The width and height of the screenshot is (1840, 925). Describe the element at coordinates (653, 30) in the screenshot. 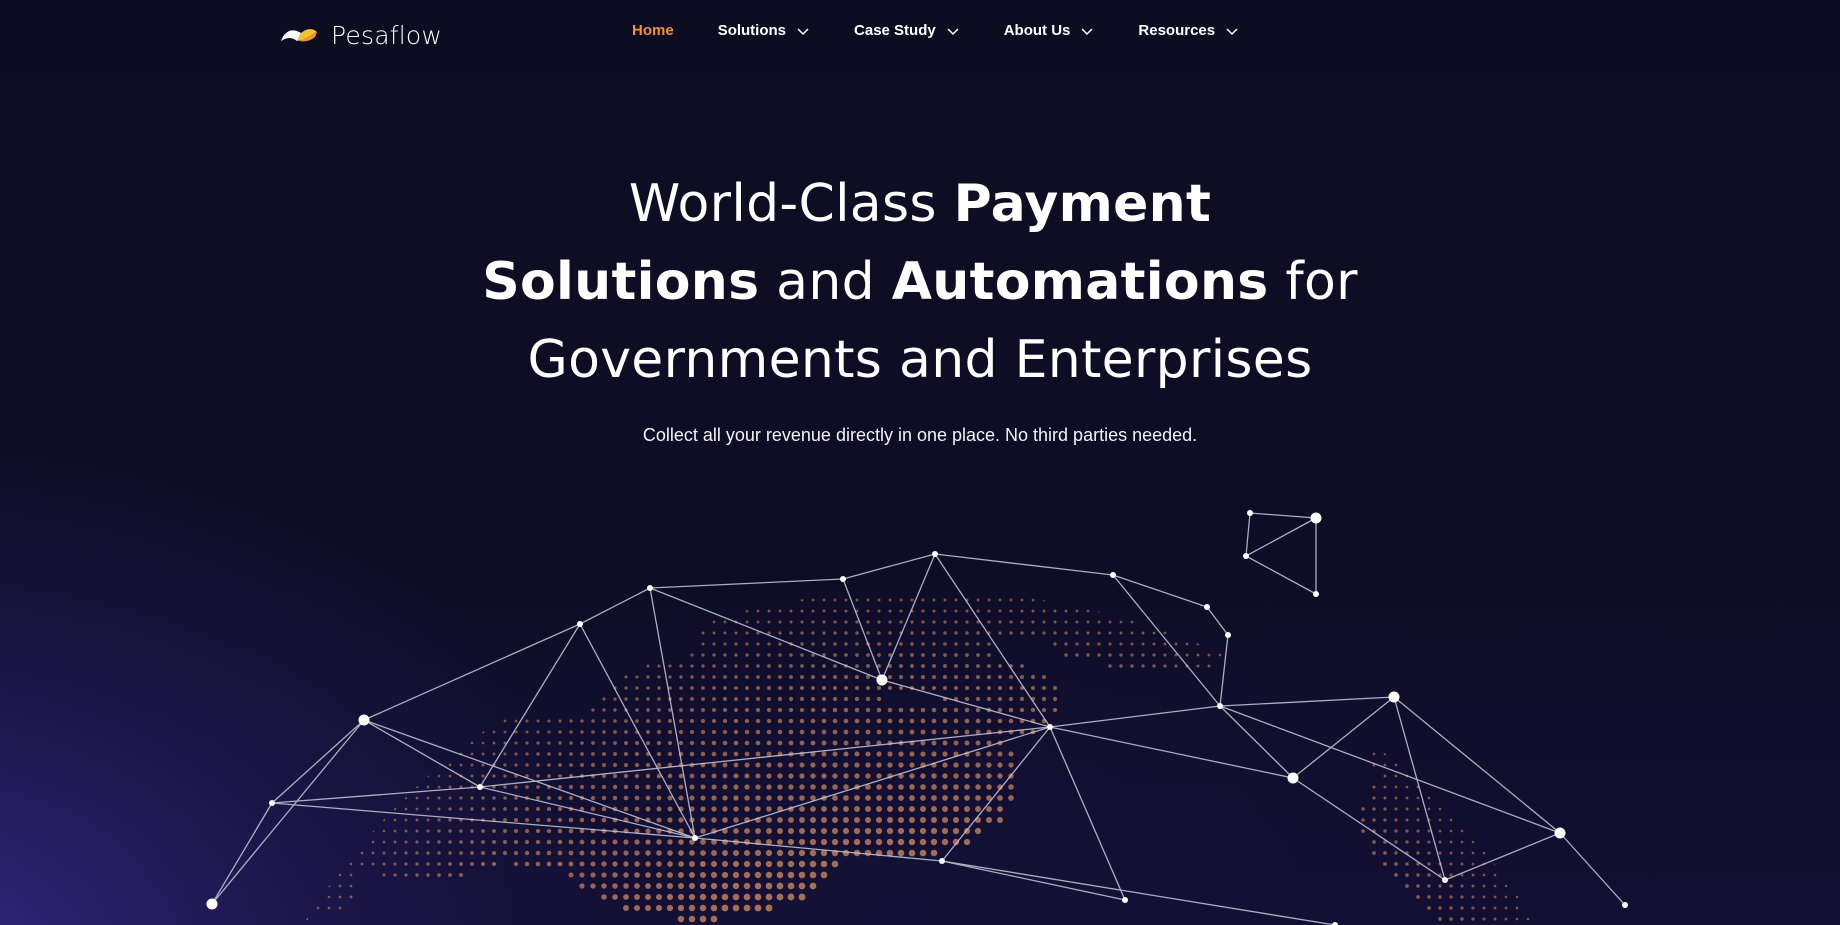

I see `nav-item-home: Home` at that location.